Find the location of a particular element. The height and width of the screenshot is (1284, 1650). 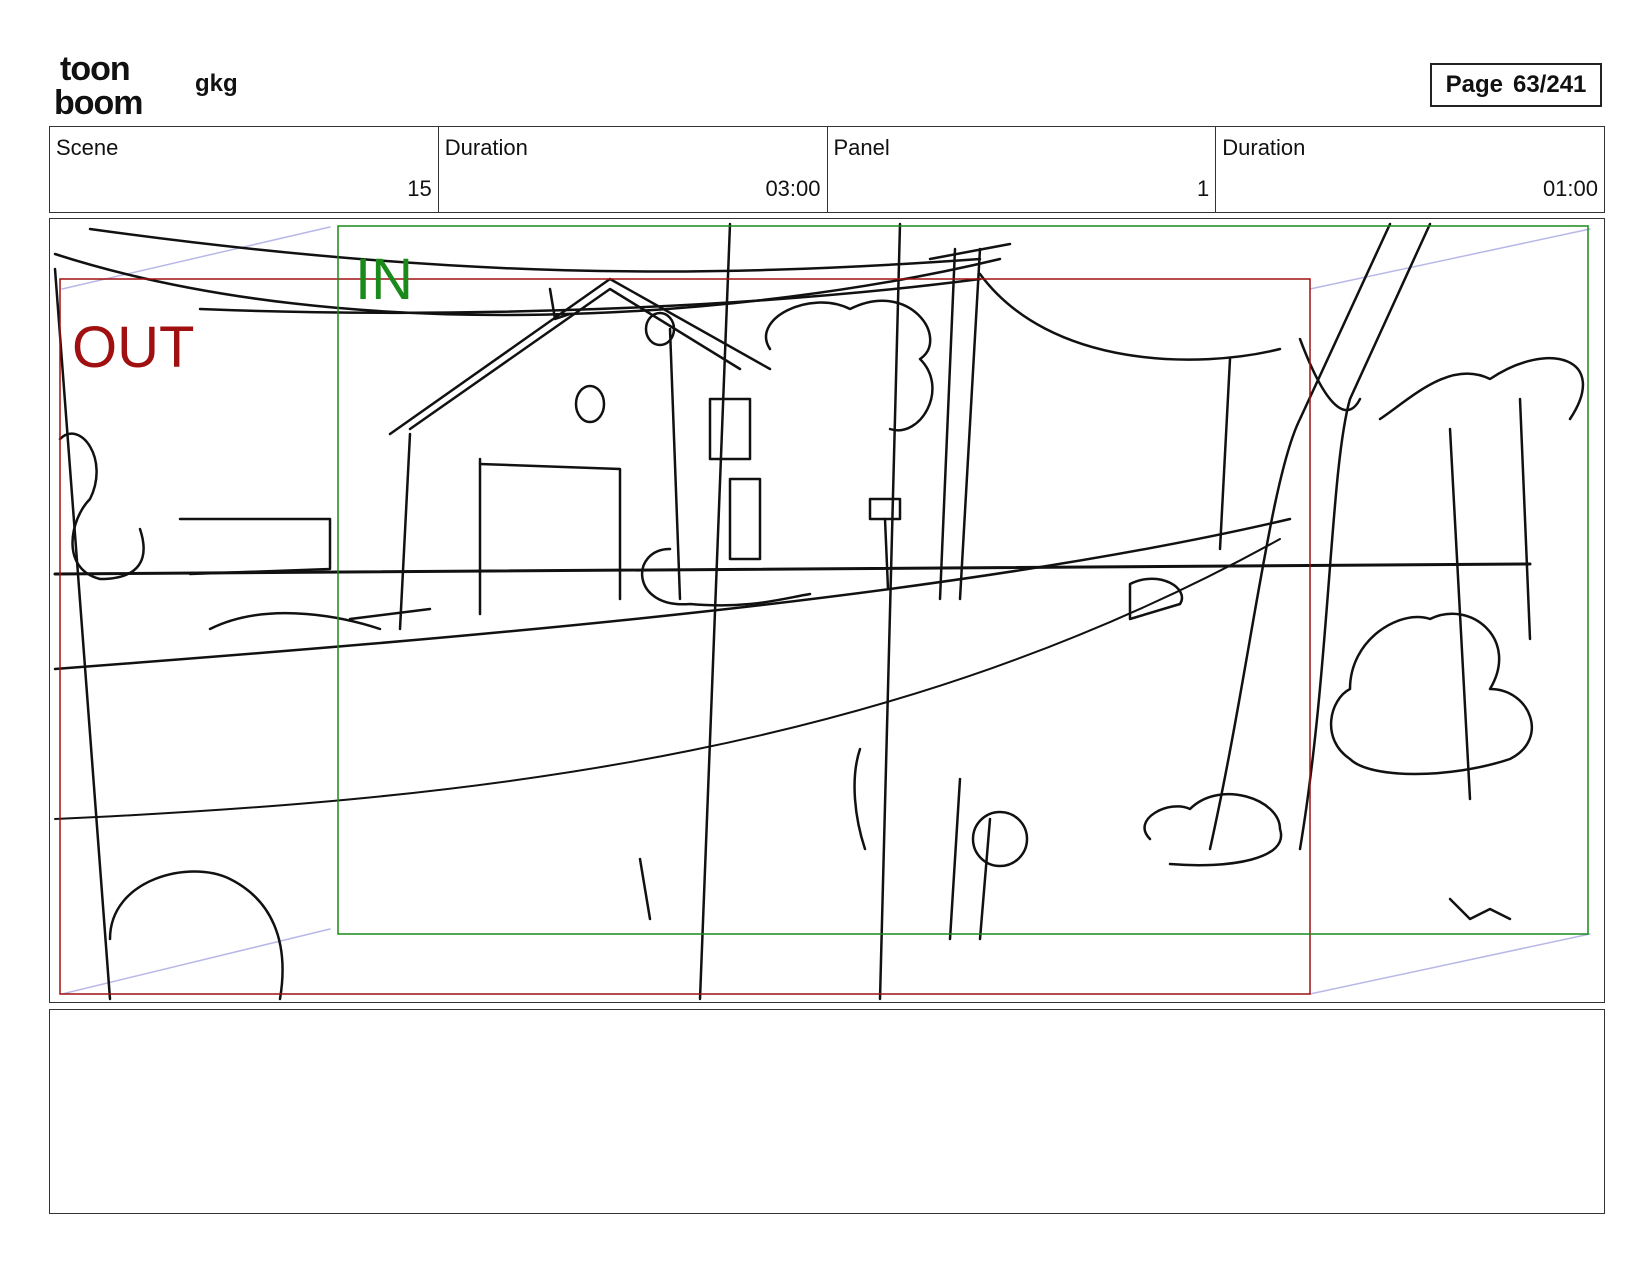

page-indicator: Page 63/241 is located at coordinates (1516, 85).